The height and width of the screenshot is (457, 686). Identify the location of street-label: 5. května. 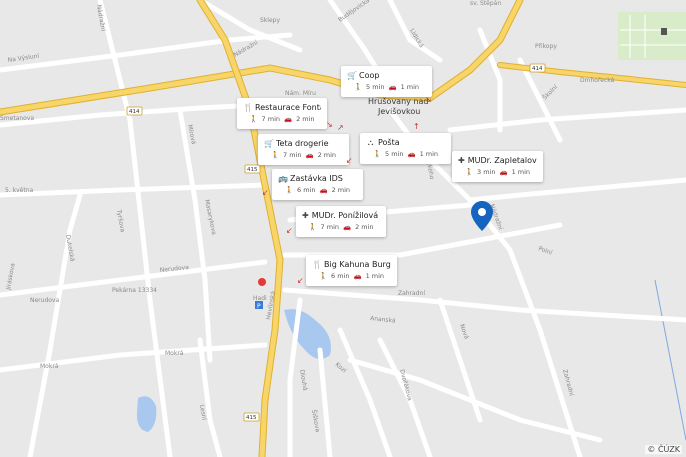
(19, 190).